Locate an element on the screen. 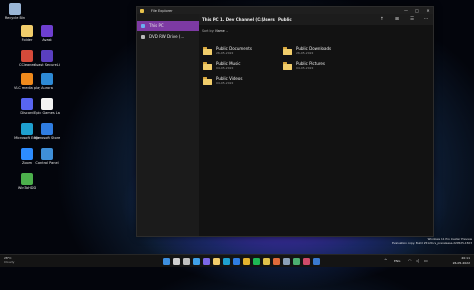  vlc-icon is located at coordinates (27, 79).